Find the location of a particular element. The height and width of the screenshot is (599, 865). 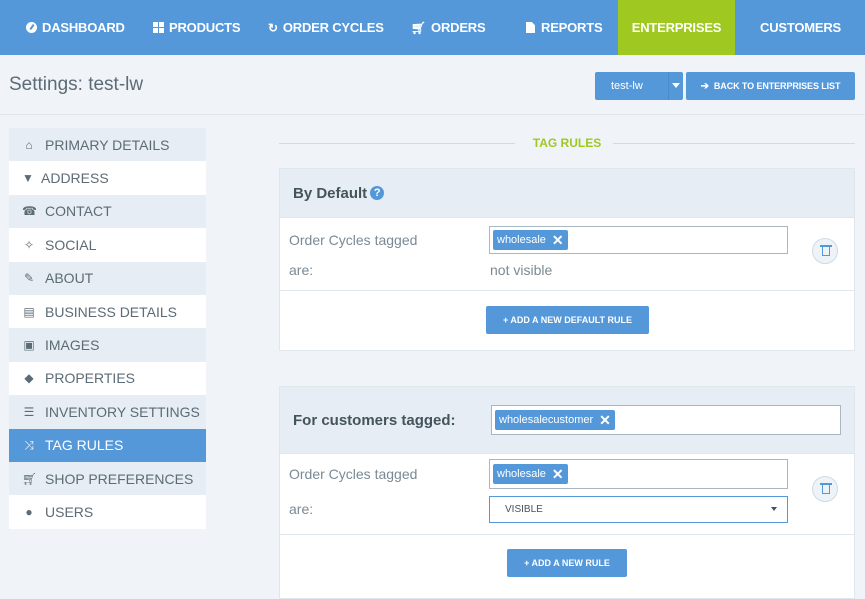

sidebar-item-label: TAG RULES is located at coordinates (84, 445).